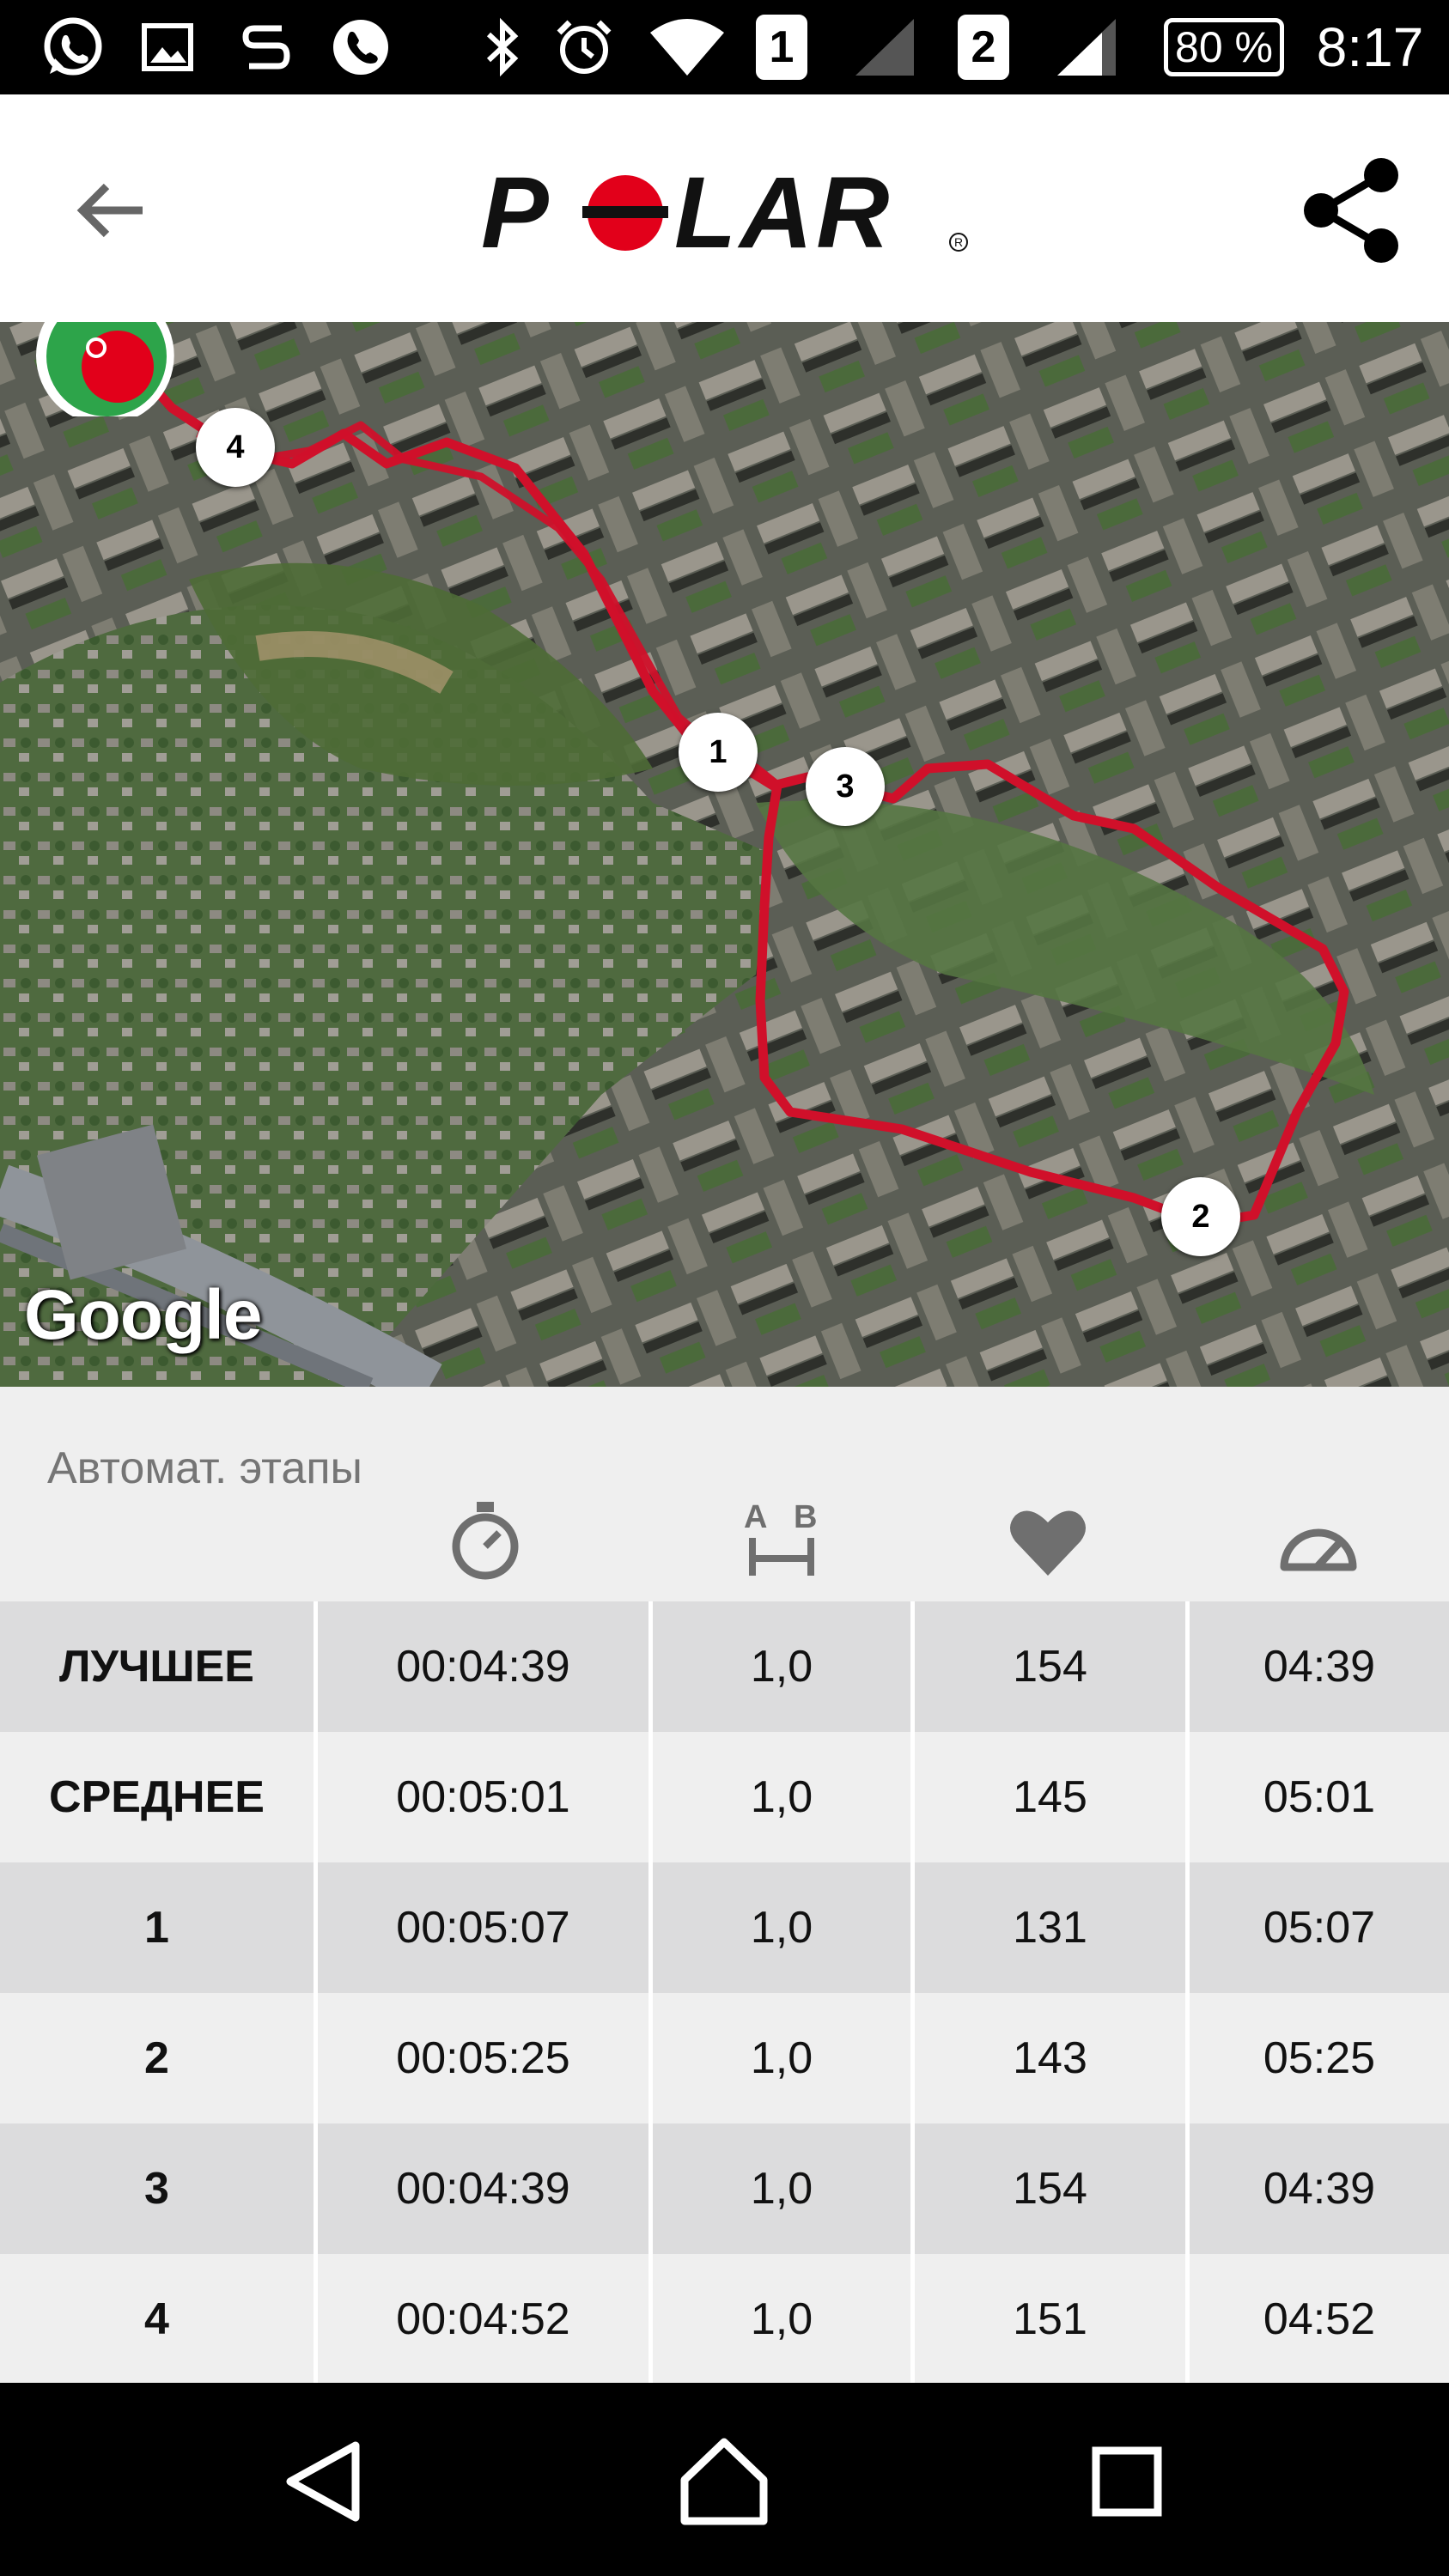  What do you see at coordinates (1050, 2058) in the screenshot?
I see `lap-heart-rate: 143` at bounding box center [1050, 2058].